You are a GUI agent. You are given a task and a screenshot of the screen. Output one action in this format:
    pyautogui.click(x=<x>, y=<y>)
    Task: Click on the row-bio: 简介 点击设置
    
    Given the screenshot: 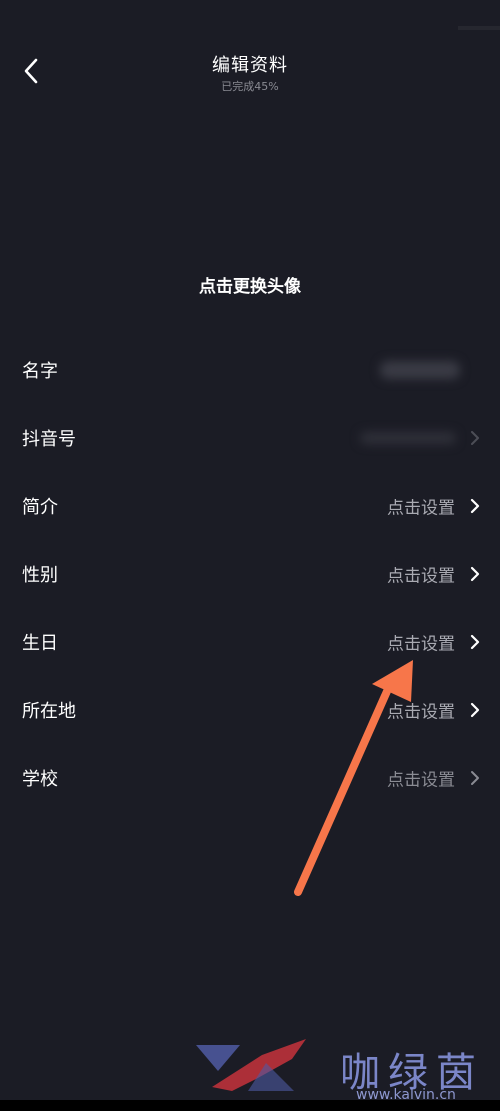 What is the action you would take?
    pyautogui.click(x=250, y=506)
    